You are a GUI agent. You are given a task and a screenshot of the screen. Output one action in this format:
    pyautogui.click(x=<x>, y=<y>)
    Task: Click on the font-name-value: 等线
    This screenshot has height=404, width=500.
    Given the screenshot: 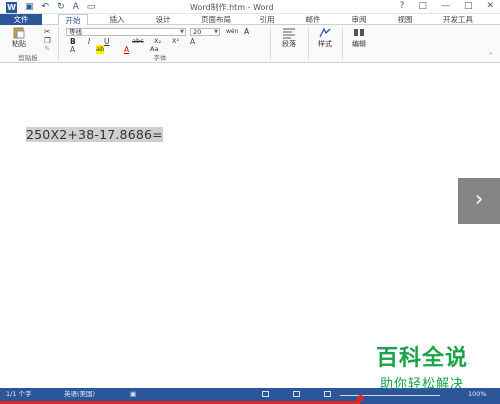 What is the action you would take?
    pyautogui.click(x=75, y=32)
    